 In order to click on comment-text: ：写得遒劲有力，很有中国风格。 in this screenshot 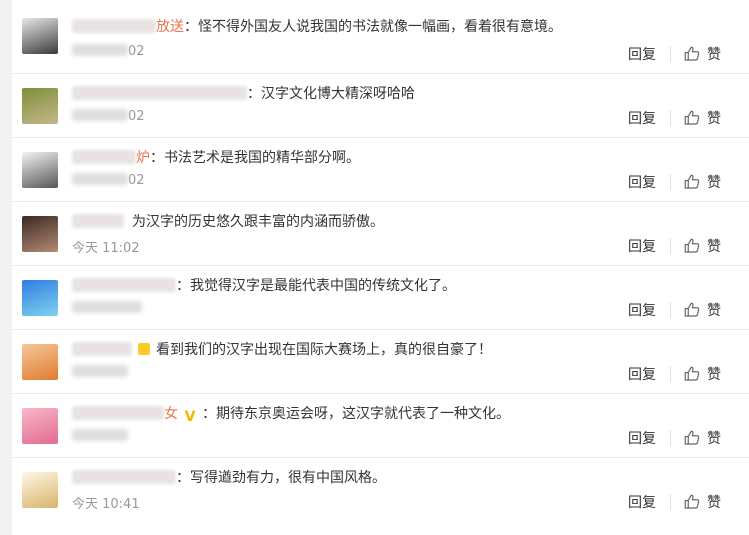, I will do `click(281, 478)`.